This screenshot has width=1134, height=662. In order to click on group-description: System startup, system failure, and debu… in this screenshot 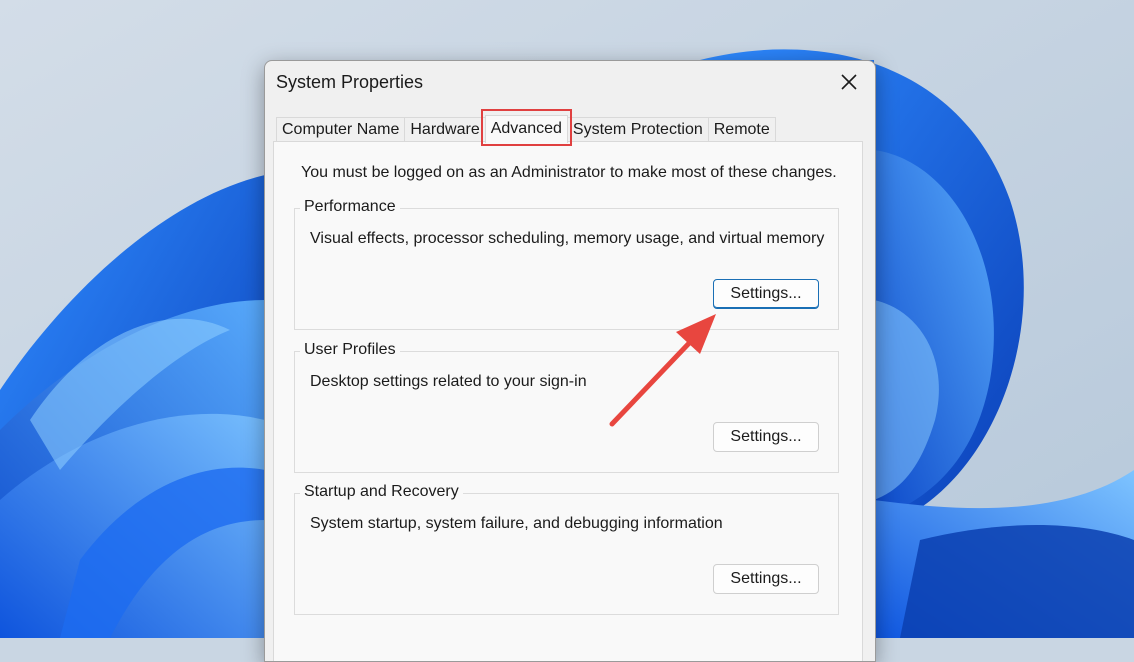, I will do `click(516, 523)`.